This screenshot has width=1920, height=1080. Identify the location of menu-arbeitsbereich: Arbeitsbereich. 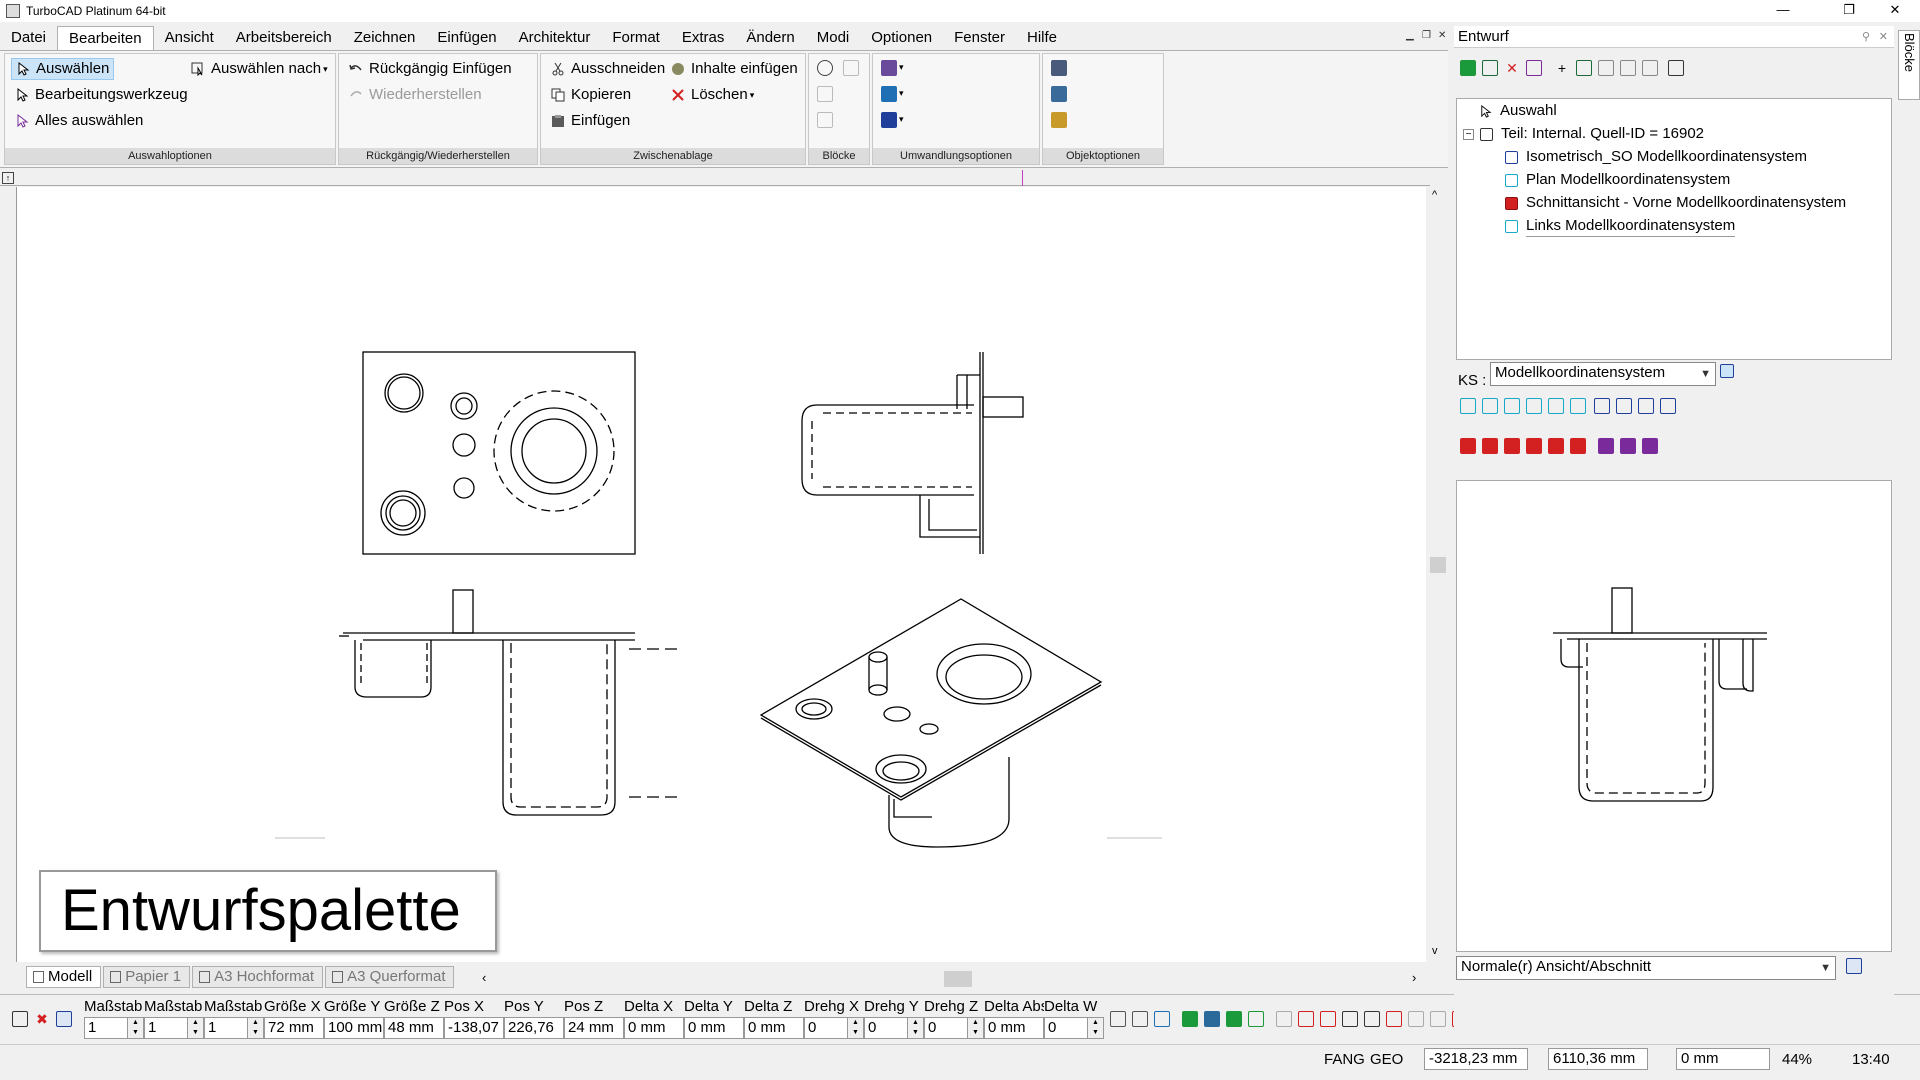
(284, 38).